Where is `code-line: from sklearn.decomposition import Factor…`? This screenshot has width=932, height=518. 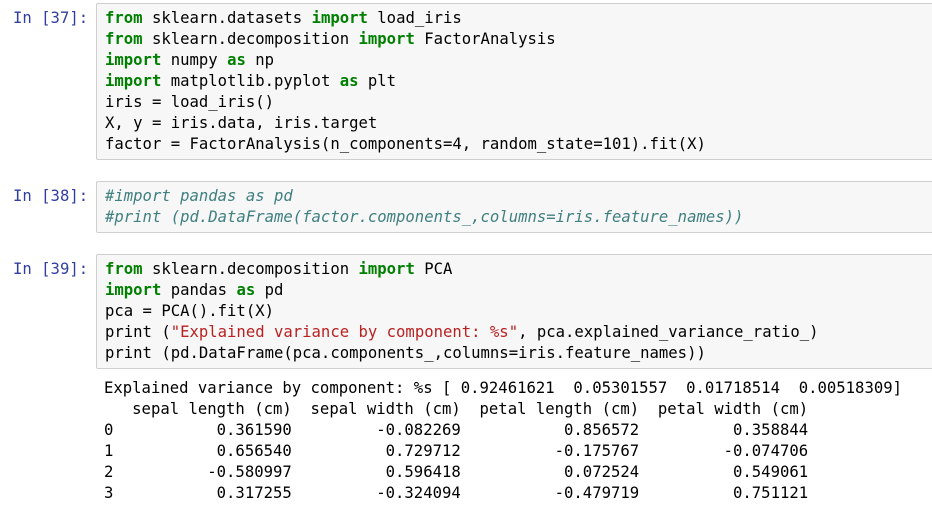 code-line: from sklearn.decomposition import Factor… is located at coordinates (518, 39).